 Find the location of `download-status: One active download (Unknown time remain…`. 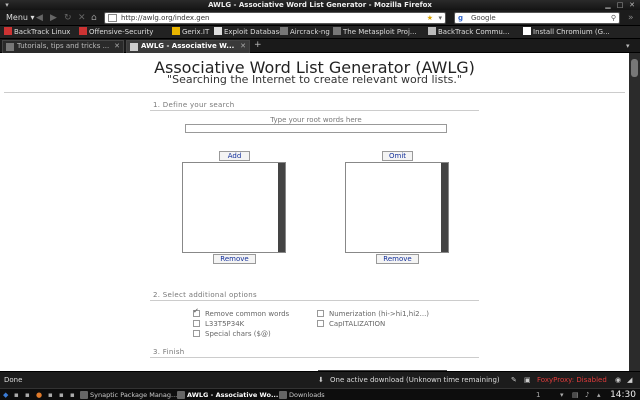

download-status: One active download (Unknown time remain… is located at coordinates (415, 380).